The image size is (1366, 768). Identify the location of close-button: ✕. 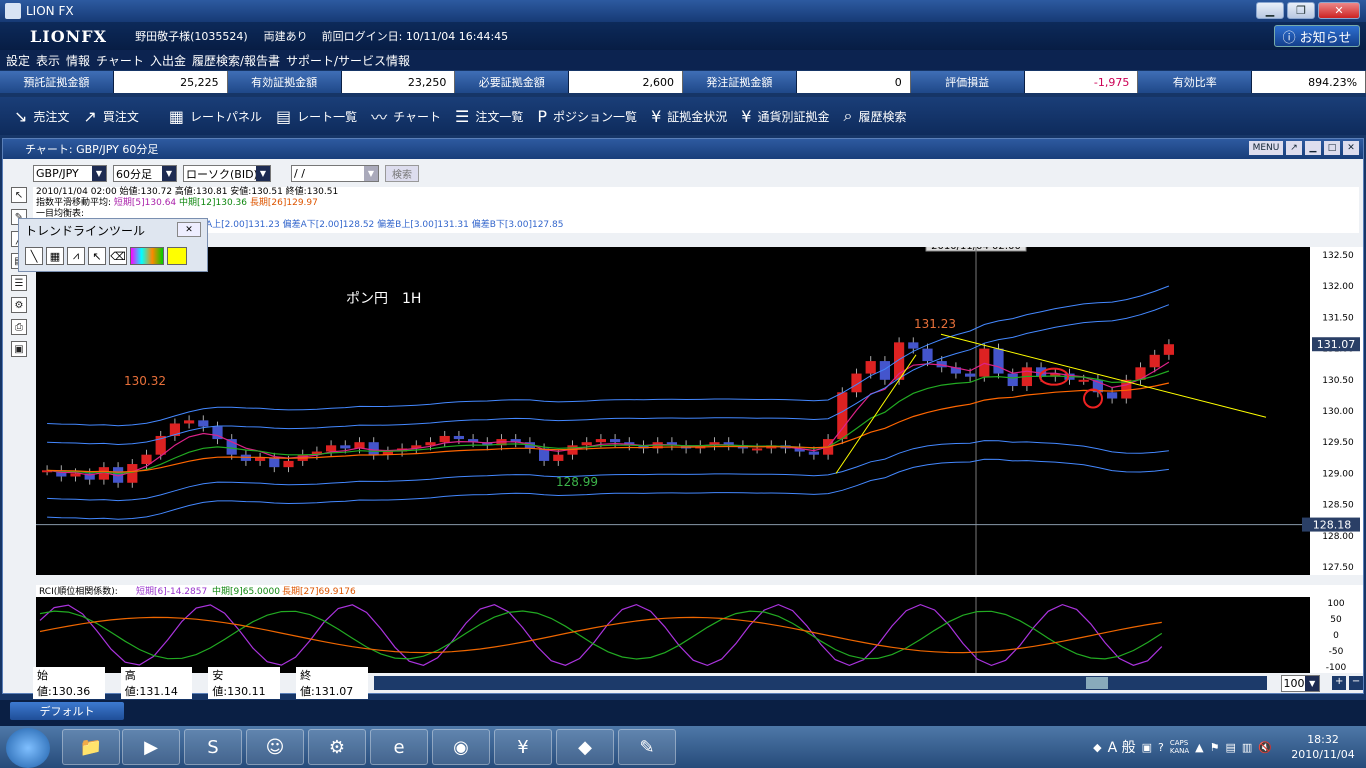
(1339, 10).